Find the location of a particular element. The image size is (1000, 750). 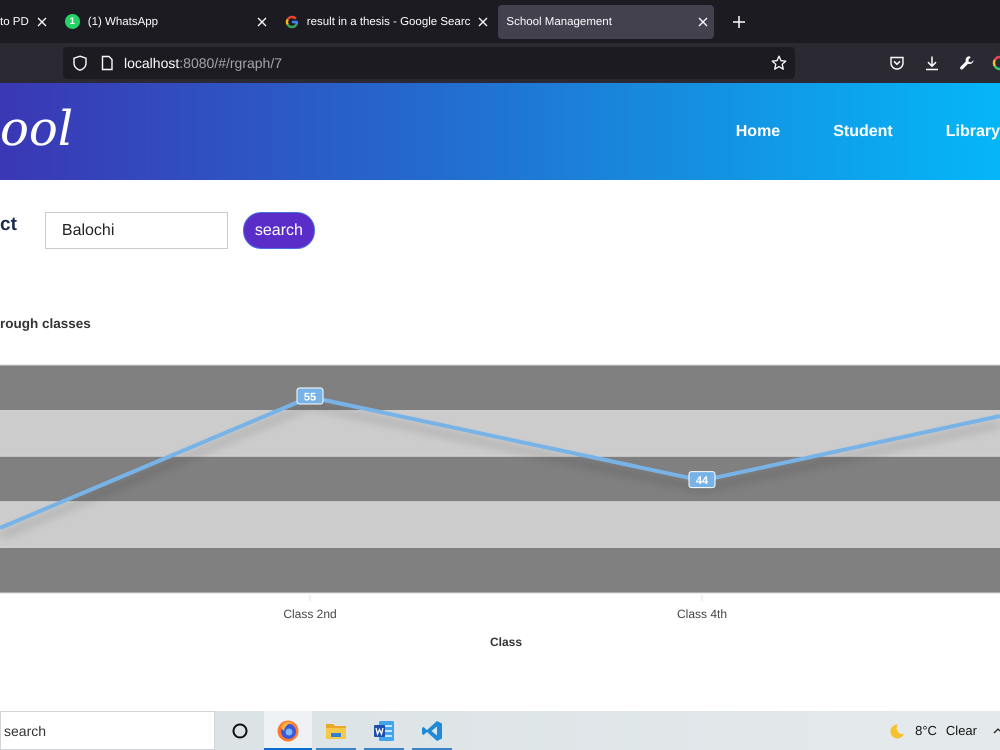

logo-text: ool is located at coordinates (37, 128).